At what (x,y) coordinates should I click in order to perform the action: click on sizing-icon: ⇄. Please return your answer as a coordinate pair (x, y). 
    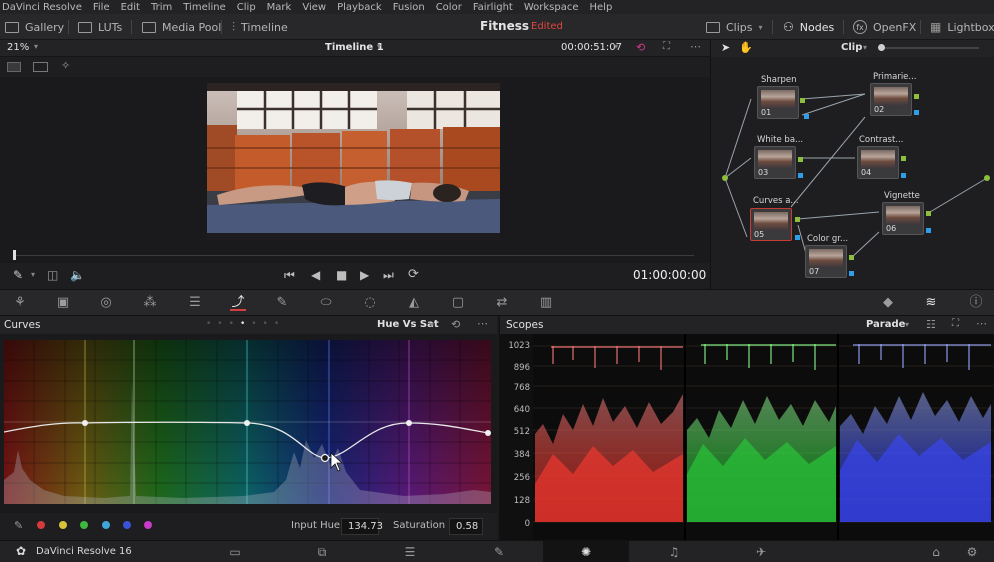
    Looking at the image, I should click on (502, 303).